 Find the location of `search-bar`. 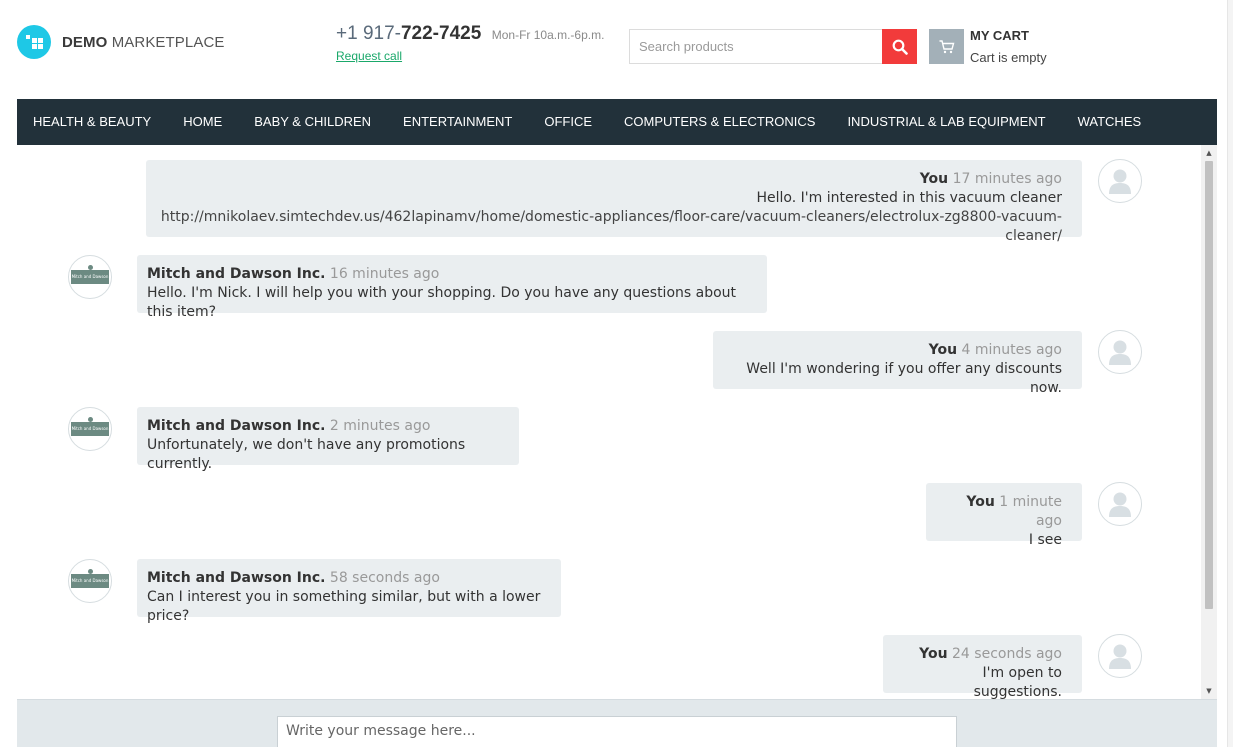

search-bar is located at coordinates (773, 46).